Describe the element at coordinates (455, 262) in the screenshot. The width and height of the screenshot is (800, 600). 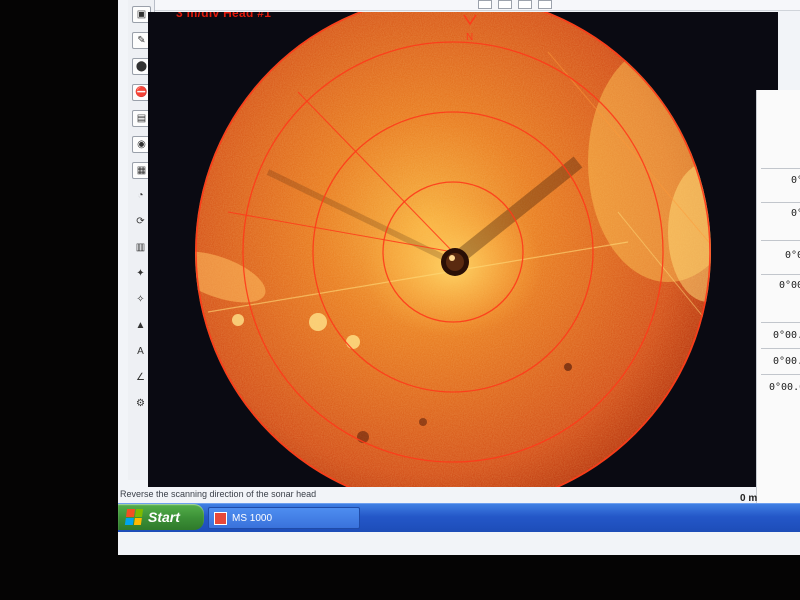
I see `center-transducer` at that location.